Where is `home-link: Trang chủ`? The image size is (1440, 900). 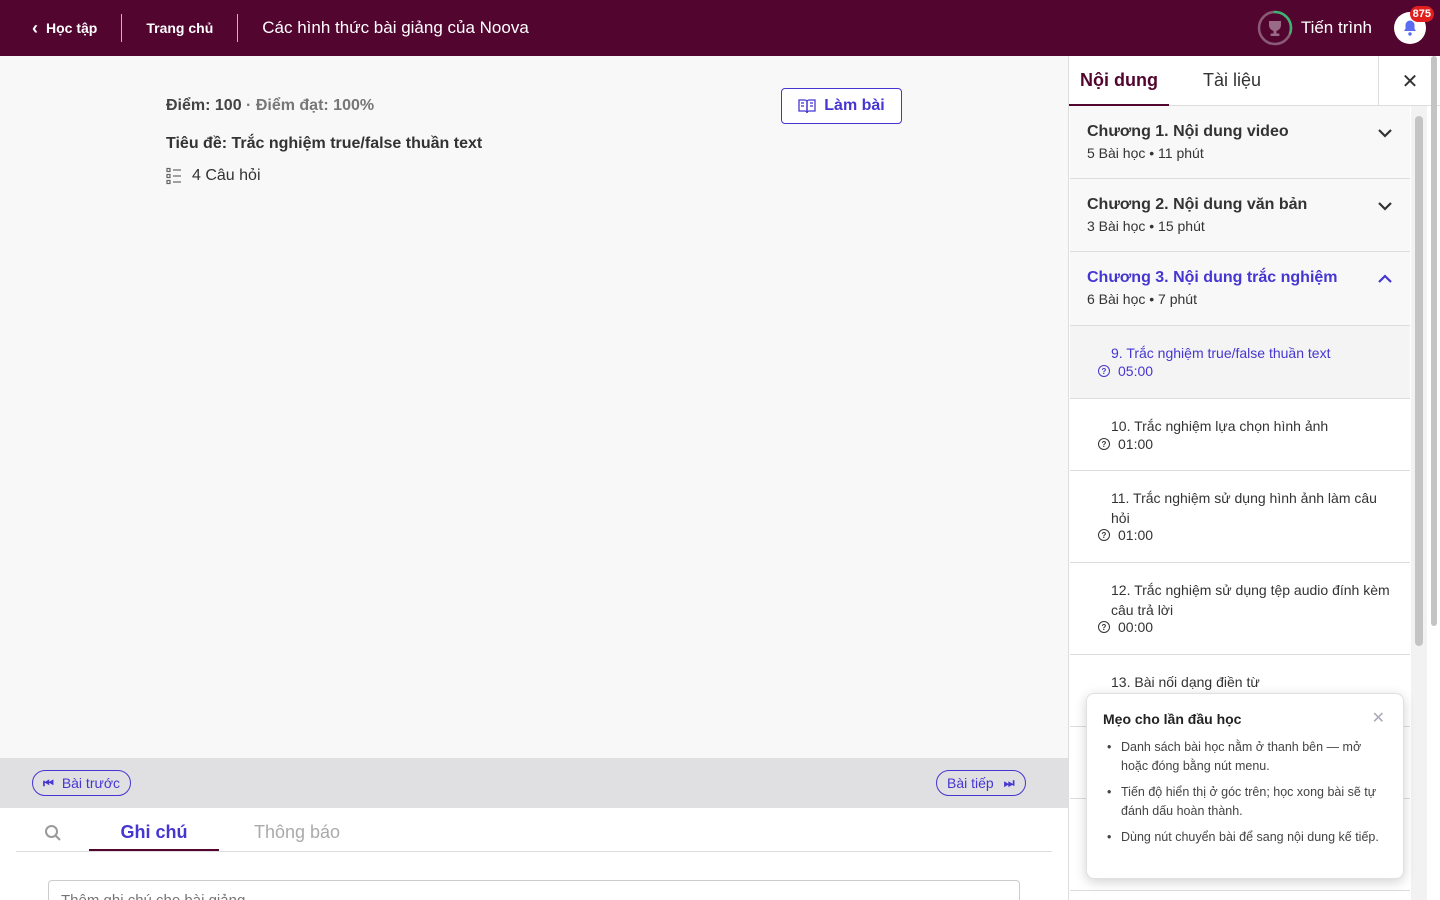 home-link: Trang chủ is located at coordinates (179, 28).